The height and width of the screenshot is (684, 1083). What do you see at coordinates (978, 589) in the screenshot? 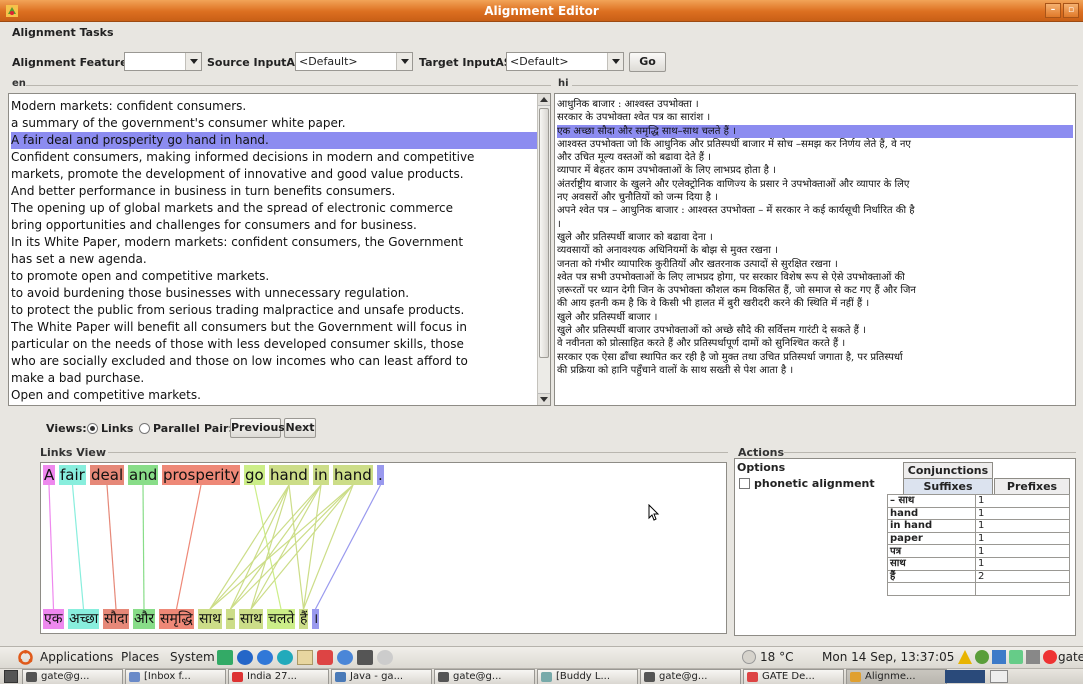
I see `table-row` at bounding box center [978, 589].